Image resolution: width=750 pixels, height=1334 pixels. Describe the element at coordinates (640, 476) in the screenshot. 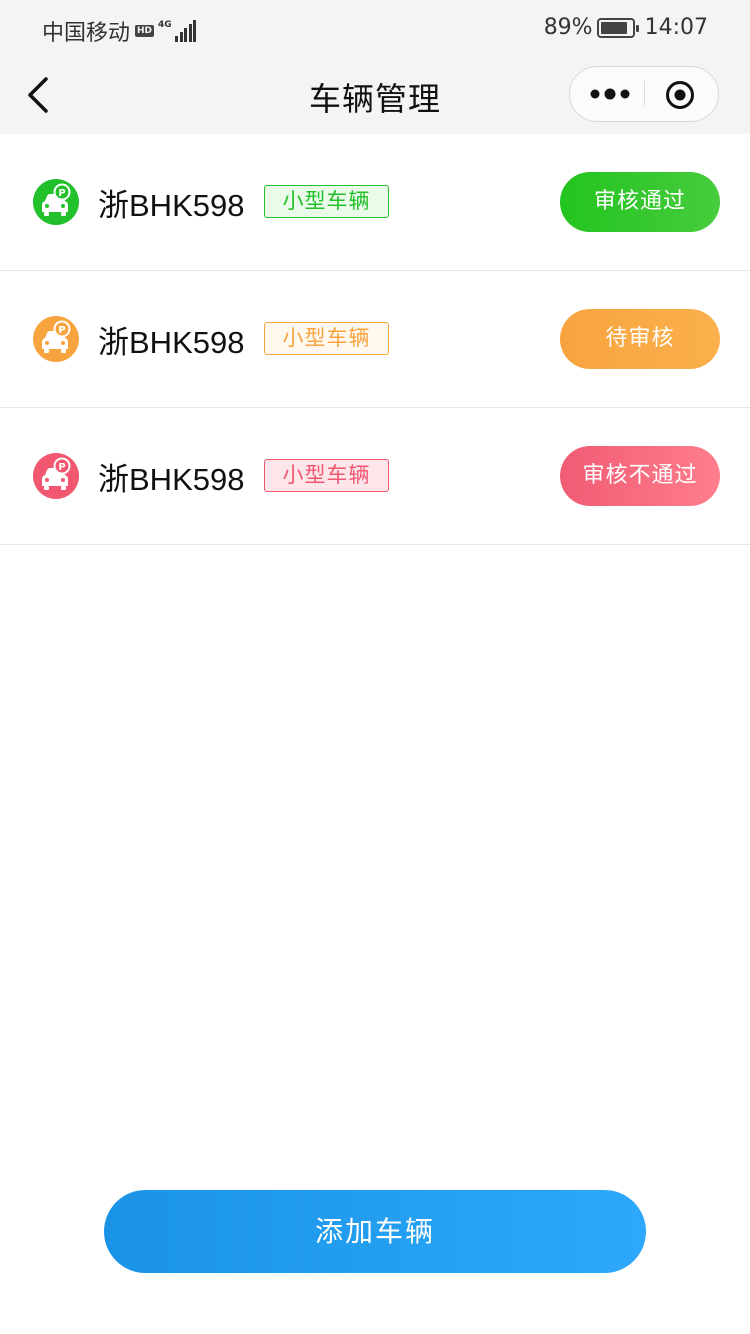

I see `status-button: 审核不通过` at that location.